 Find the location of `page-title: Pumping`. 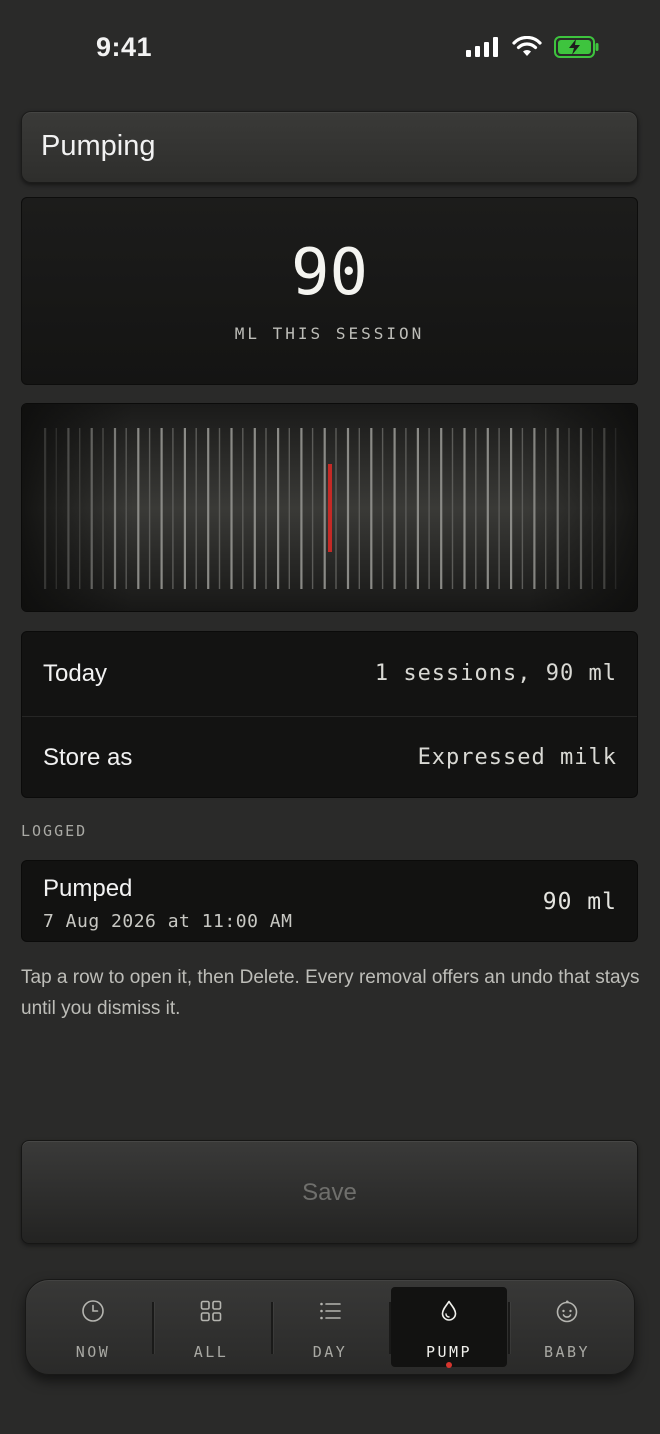

page-title: Pumping is located at coordinates (98, 146).